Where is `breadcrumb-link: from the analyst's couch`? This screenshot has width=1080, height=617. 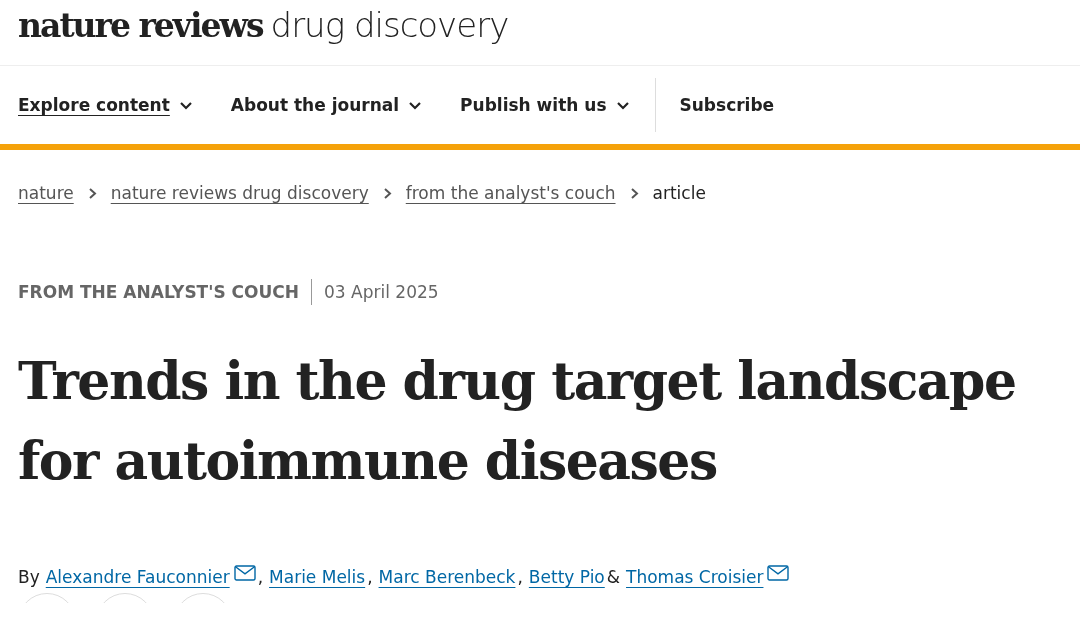 breadcrumb-link: from the analyst's couch is located at coordinates (510, 193).